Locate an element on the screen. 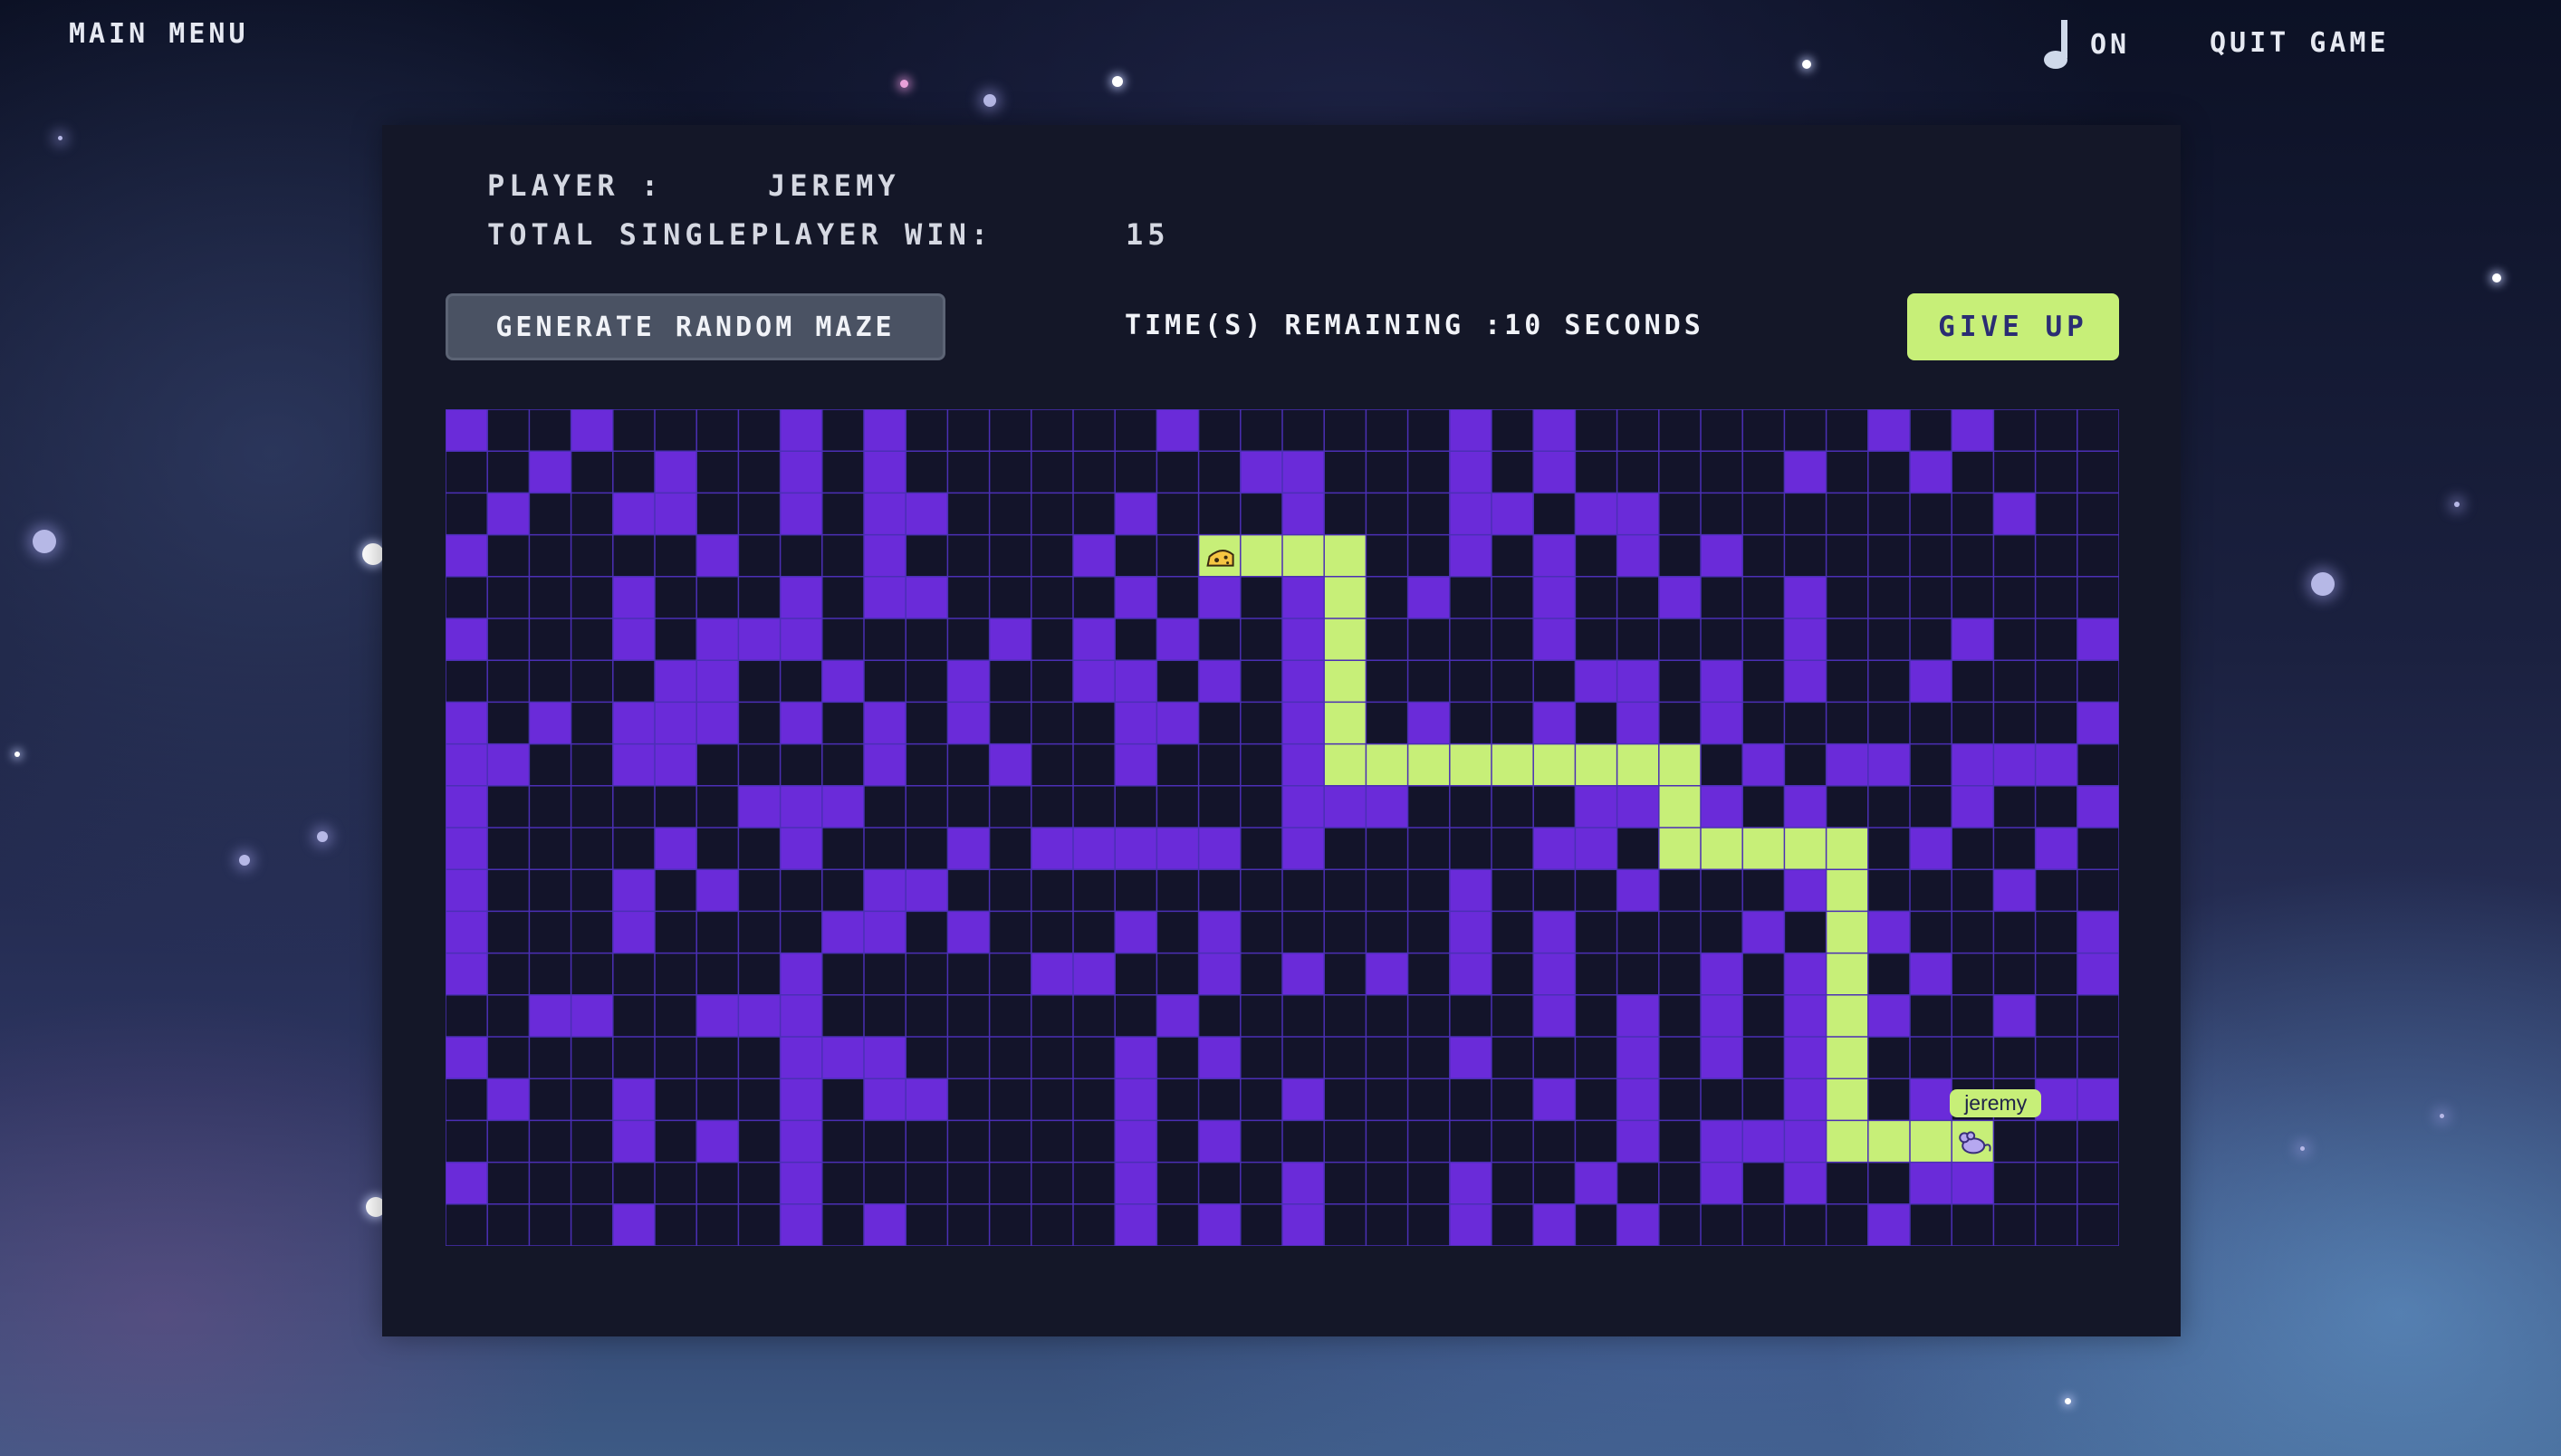 Image resolution: width=2561 pixels, height=1456 pixels. music-toggle: ON is located at coordinates (2084, 45).